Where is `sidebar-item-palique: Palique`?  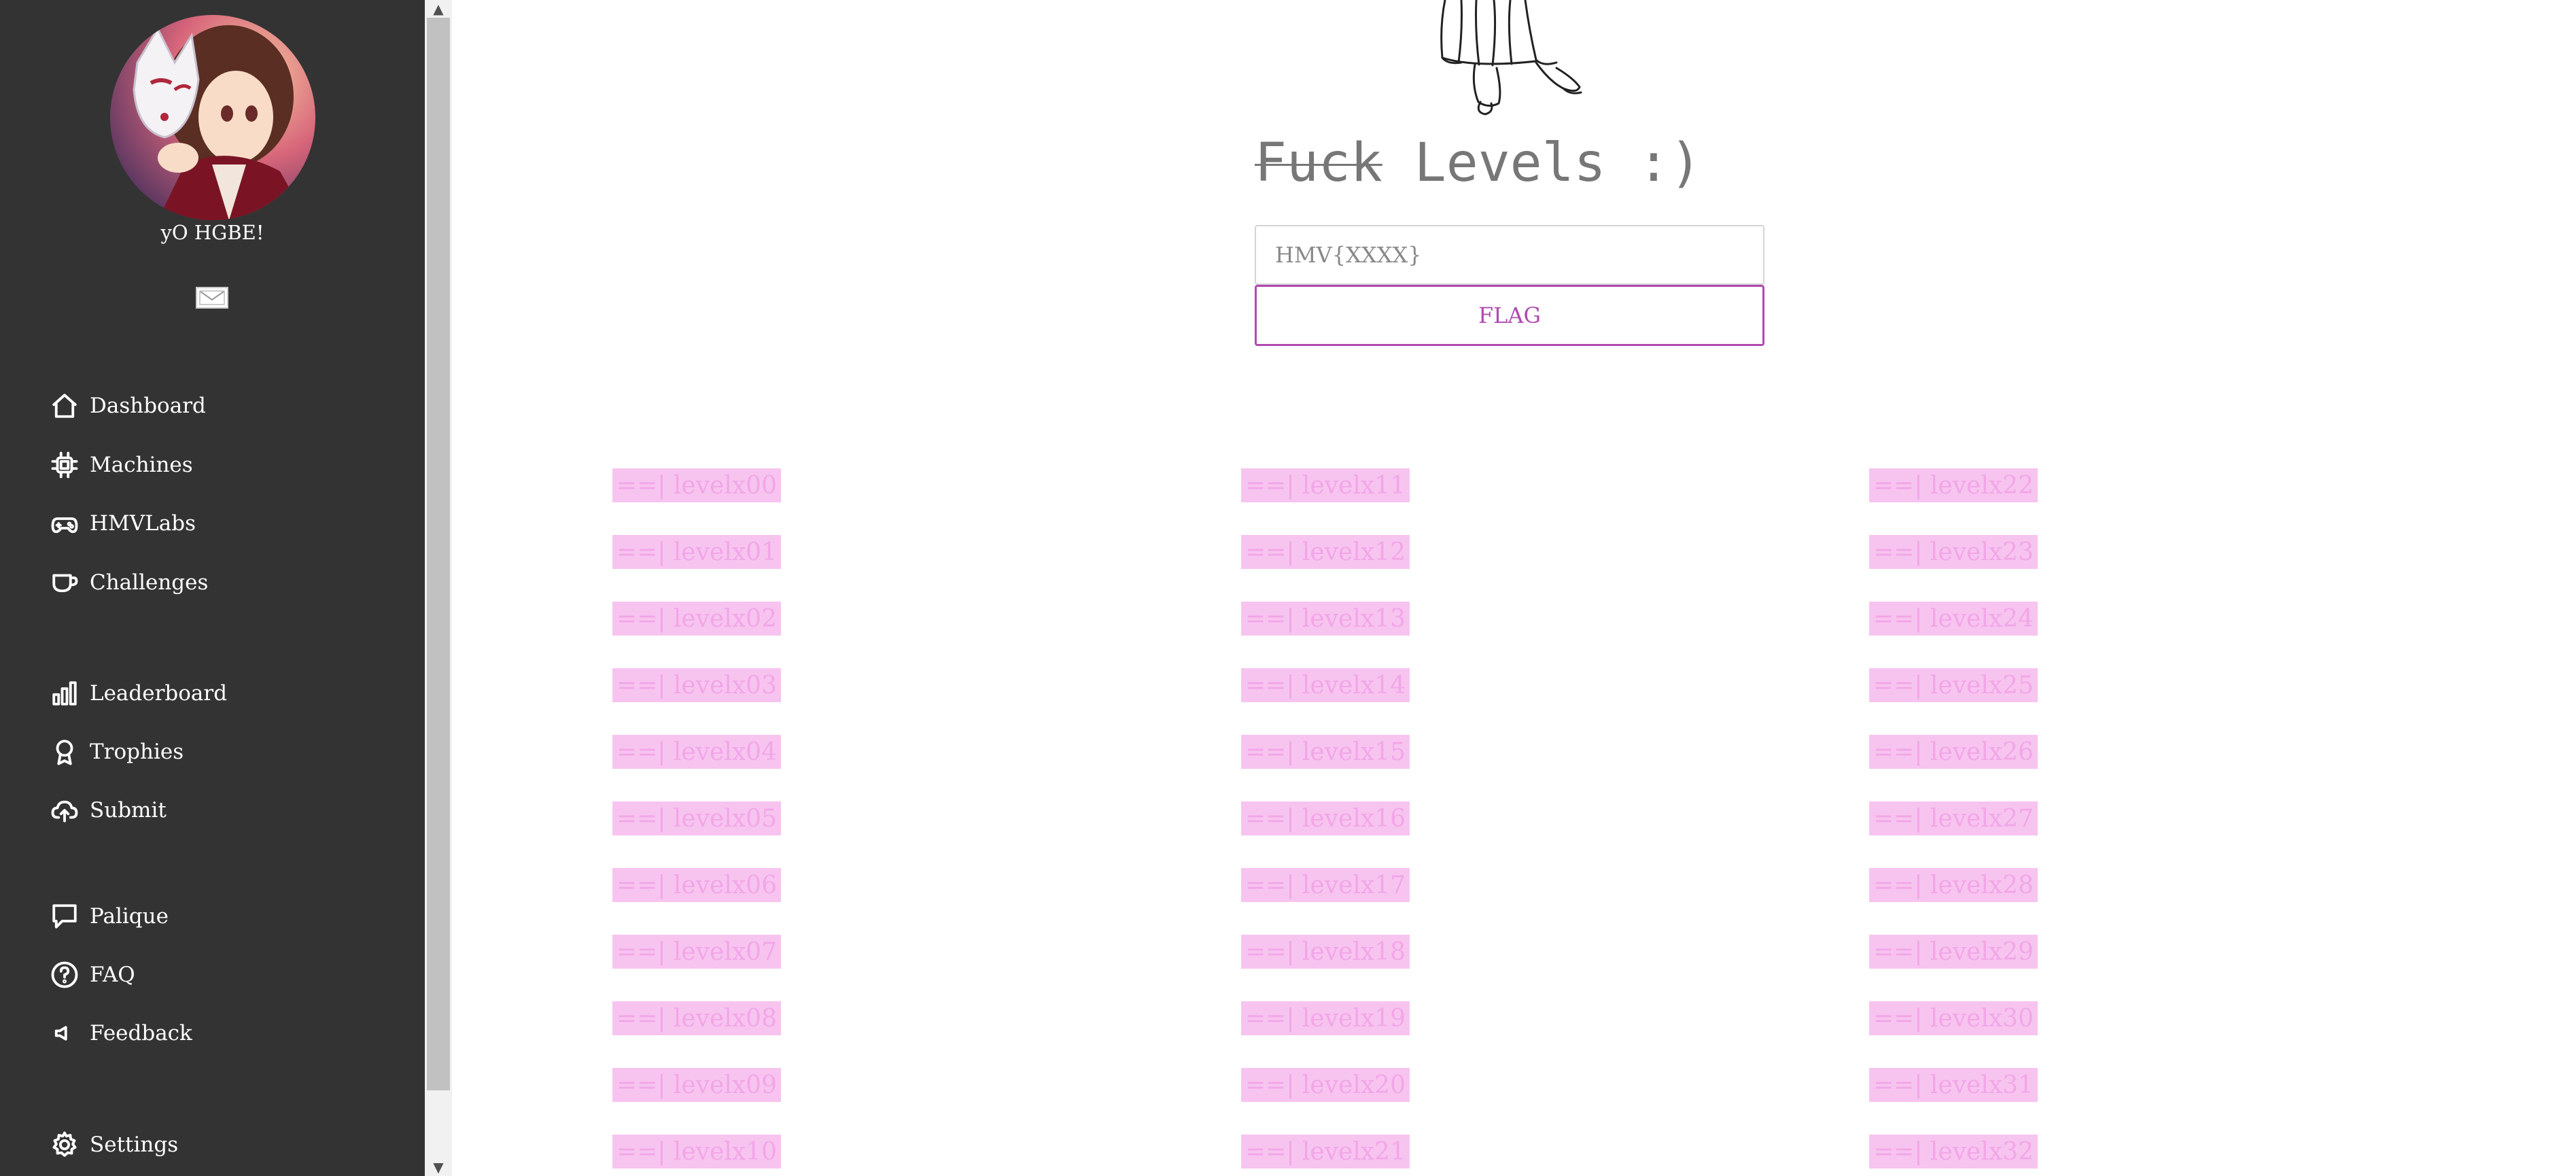 sidebar-item-palique: Palique is located at coordinates (109, 916).